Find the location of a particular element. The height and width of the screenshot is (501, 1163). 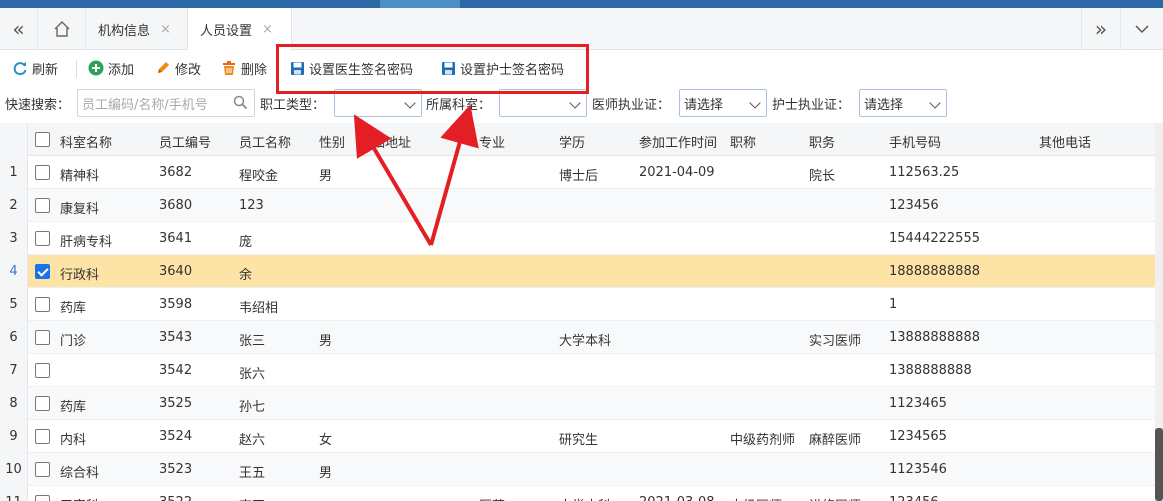

tab-org-info: 机构信息 × is located at coordinates (137, 29).